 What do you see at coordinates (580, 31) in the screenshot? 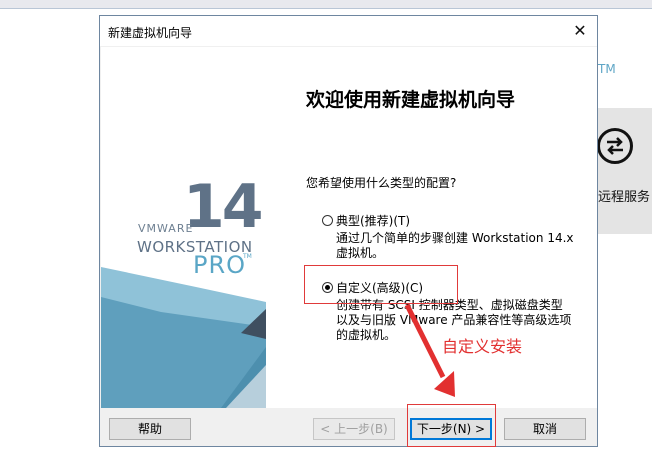
I see `close-button: ✕` at bounding box center [580, 31].